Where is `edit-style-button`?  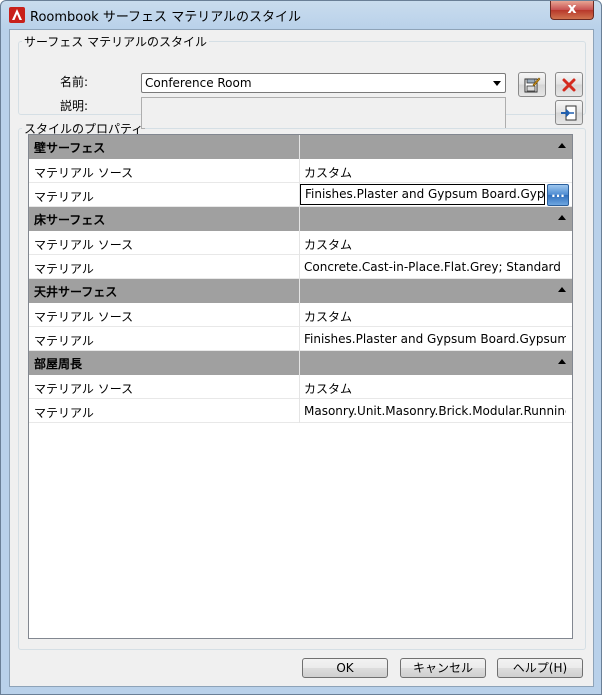 edit-style-button is located at coordinates (532, 84).